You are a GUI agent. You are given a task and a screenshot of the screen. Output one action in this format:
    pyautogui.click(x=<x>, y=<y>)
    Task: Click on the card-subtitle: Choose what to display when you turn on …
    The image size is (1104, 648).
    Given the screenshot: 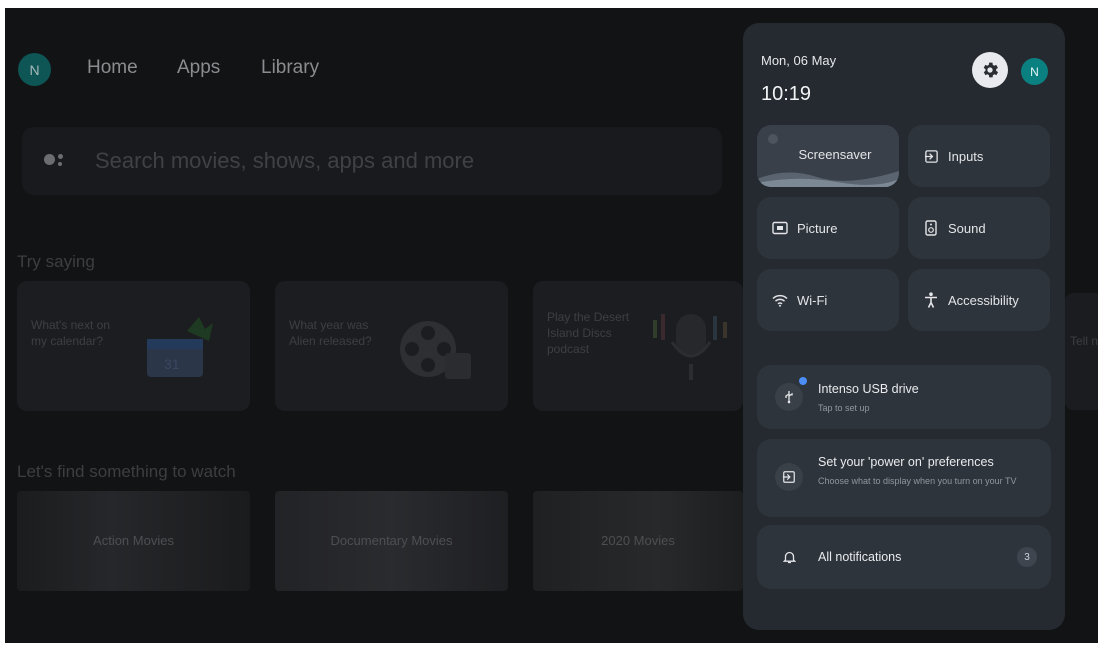 What is the action you would take?
    pyautogui.click(x=917, y=481)
    